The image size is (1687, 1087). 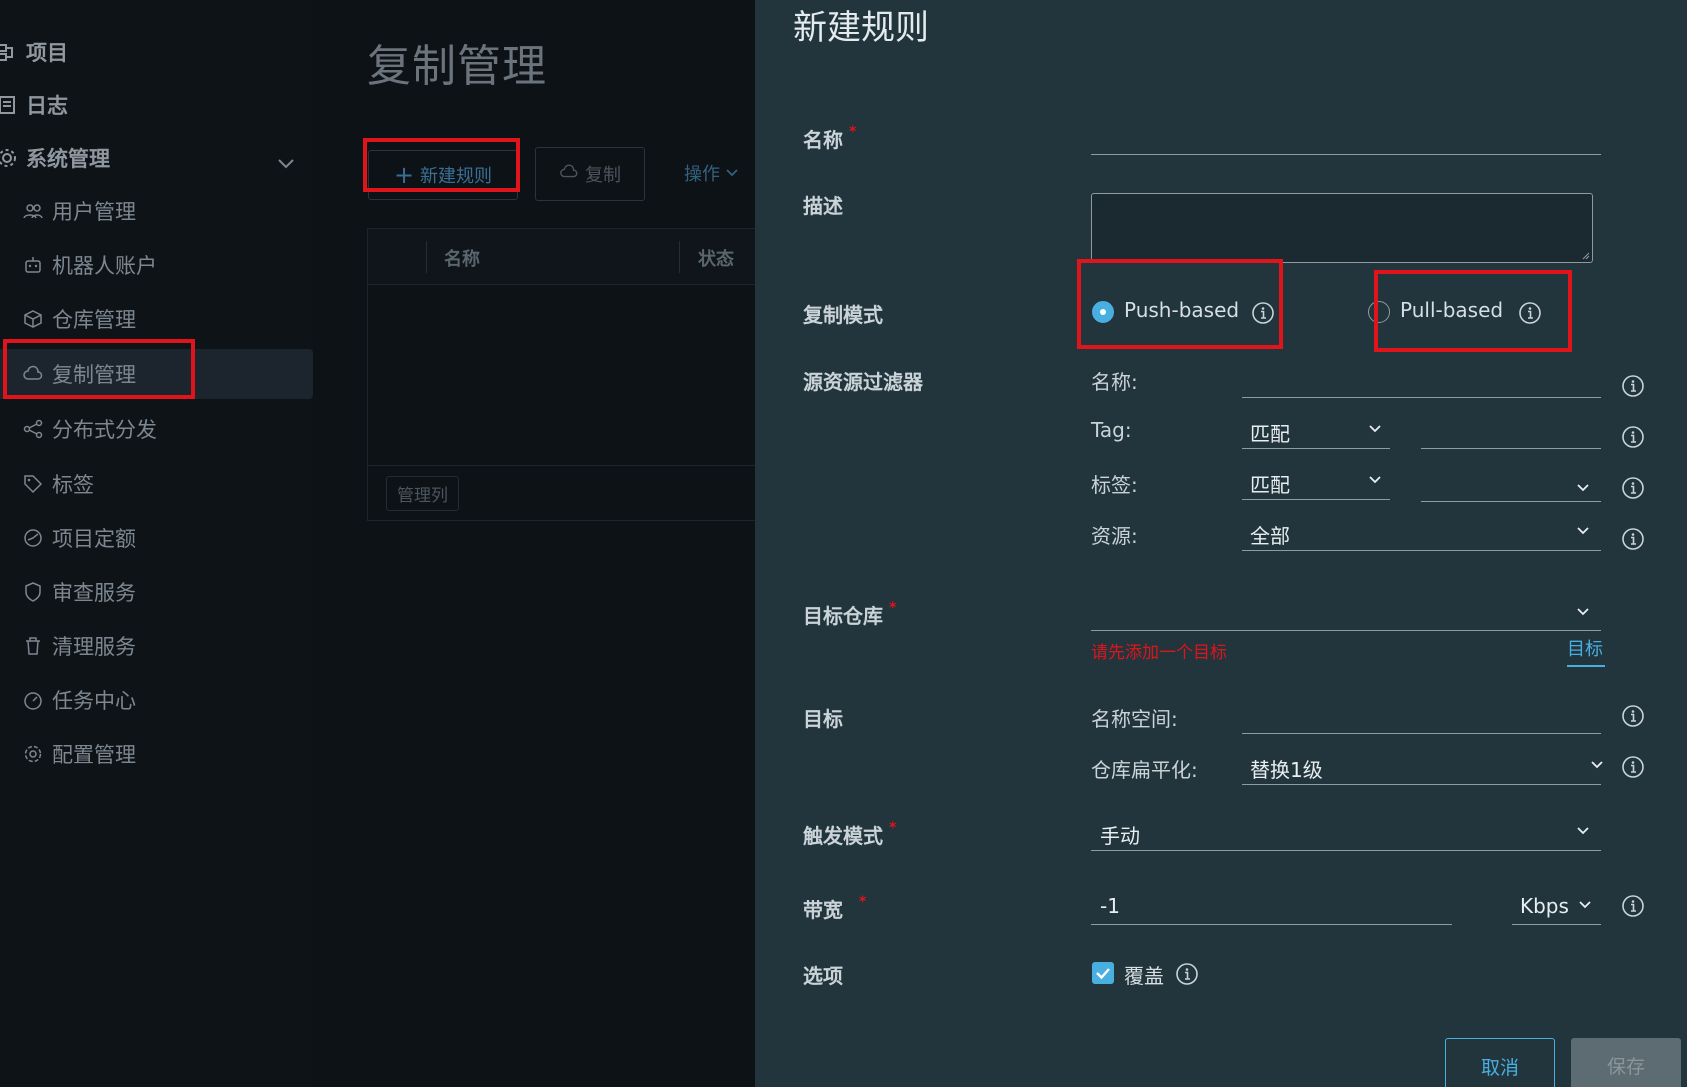 What do you see at coordinates (850, 834) in the screenshot?
I see `trigger-mode-label: 触发模式 *` at bounding box center [850, 834].